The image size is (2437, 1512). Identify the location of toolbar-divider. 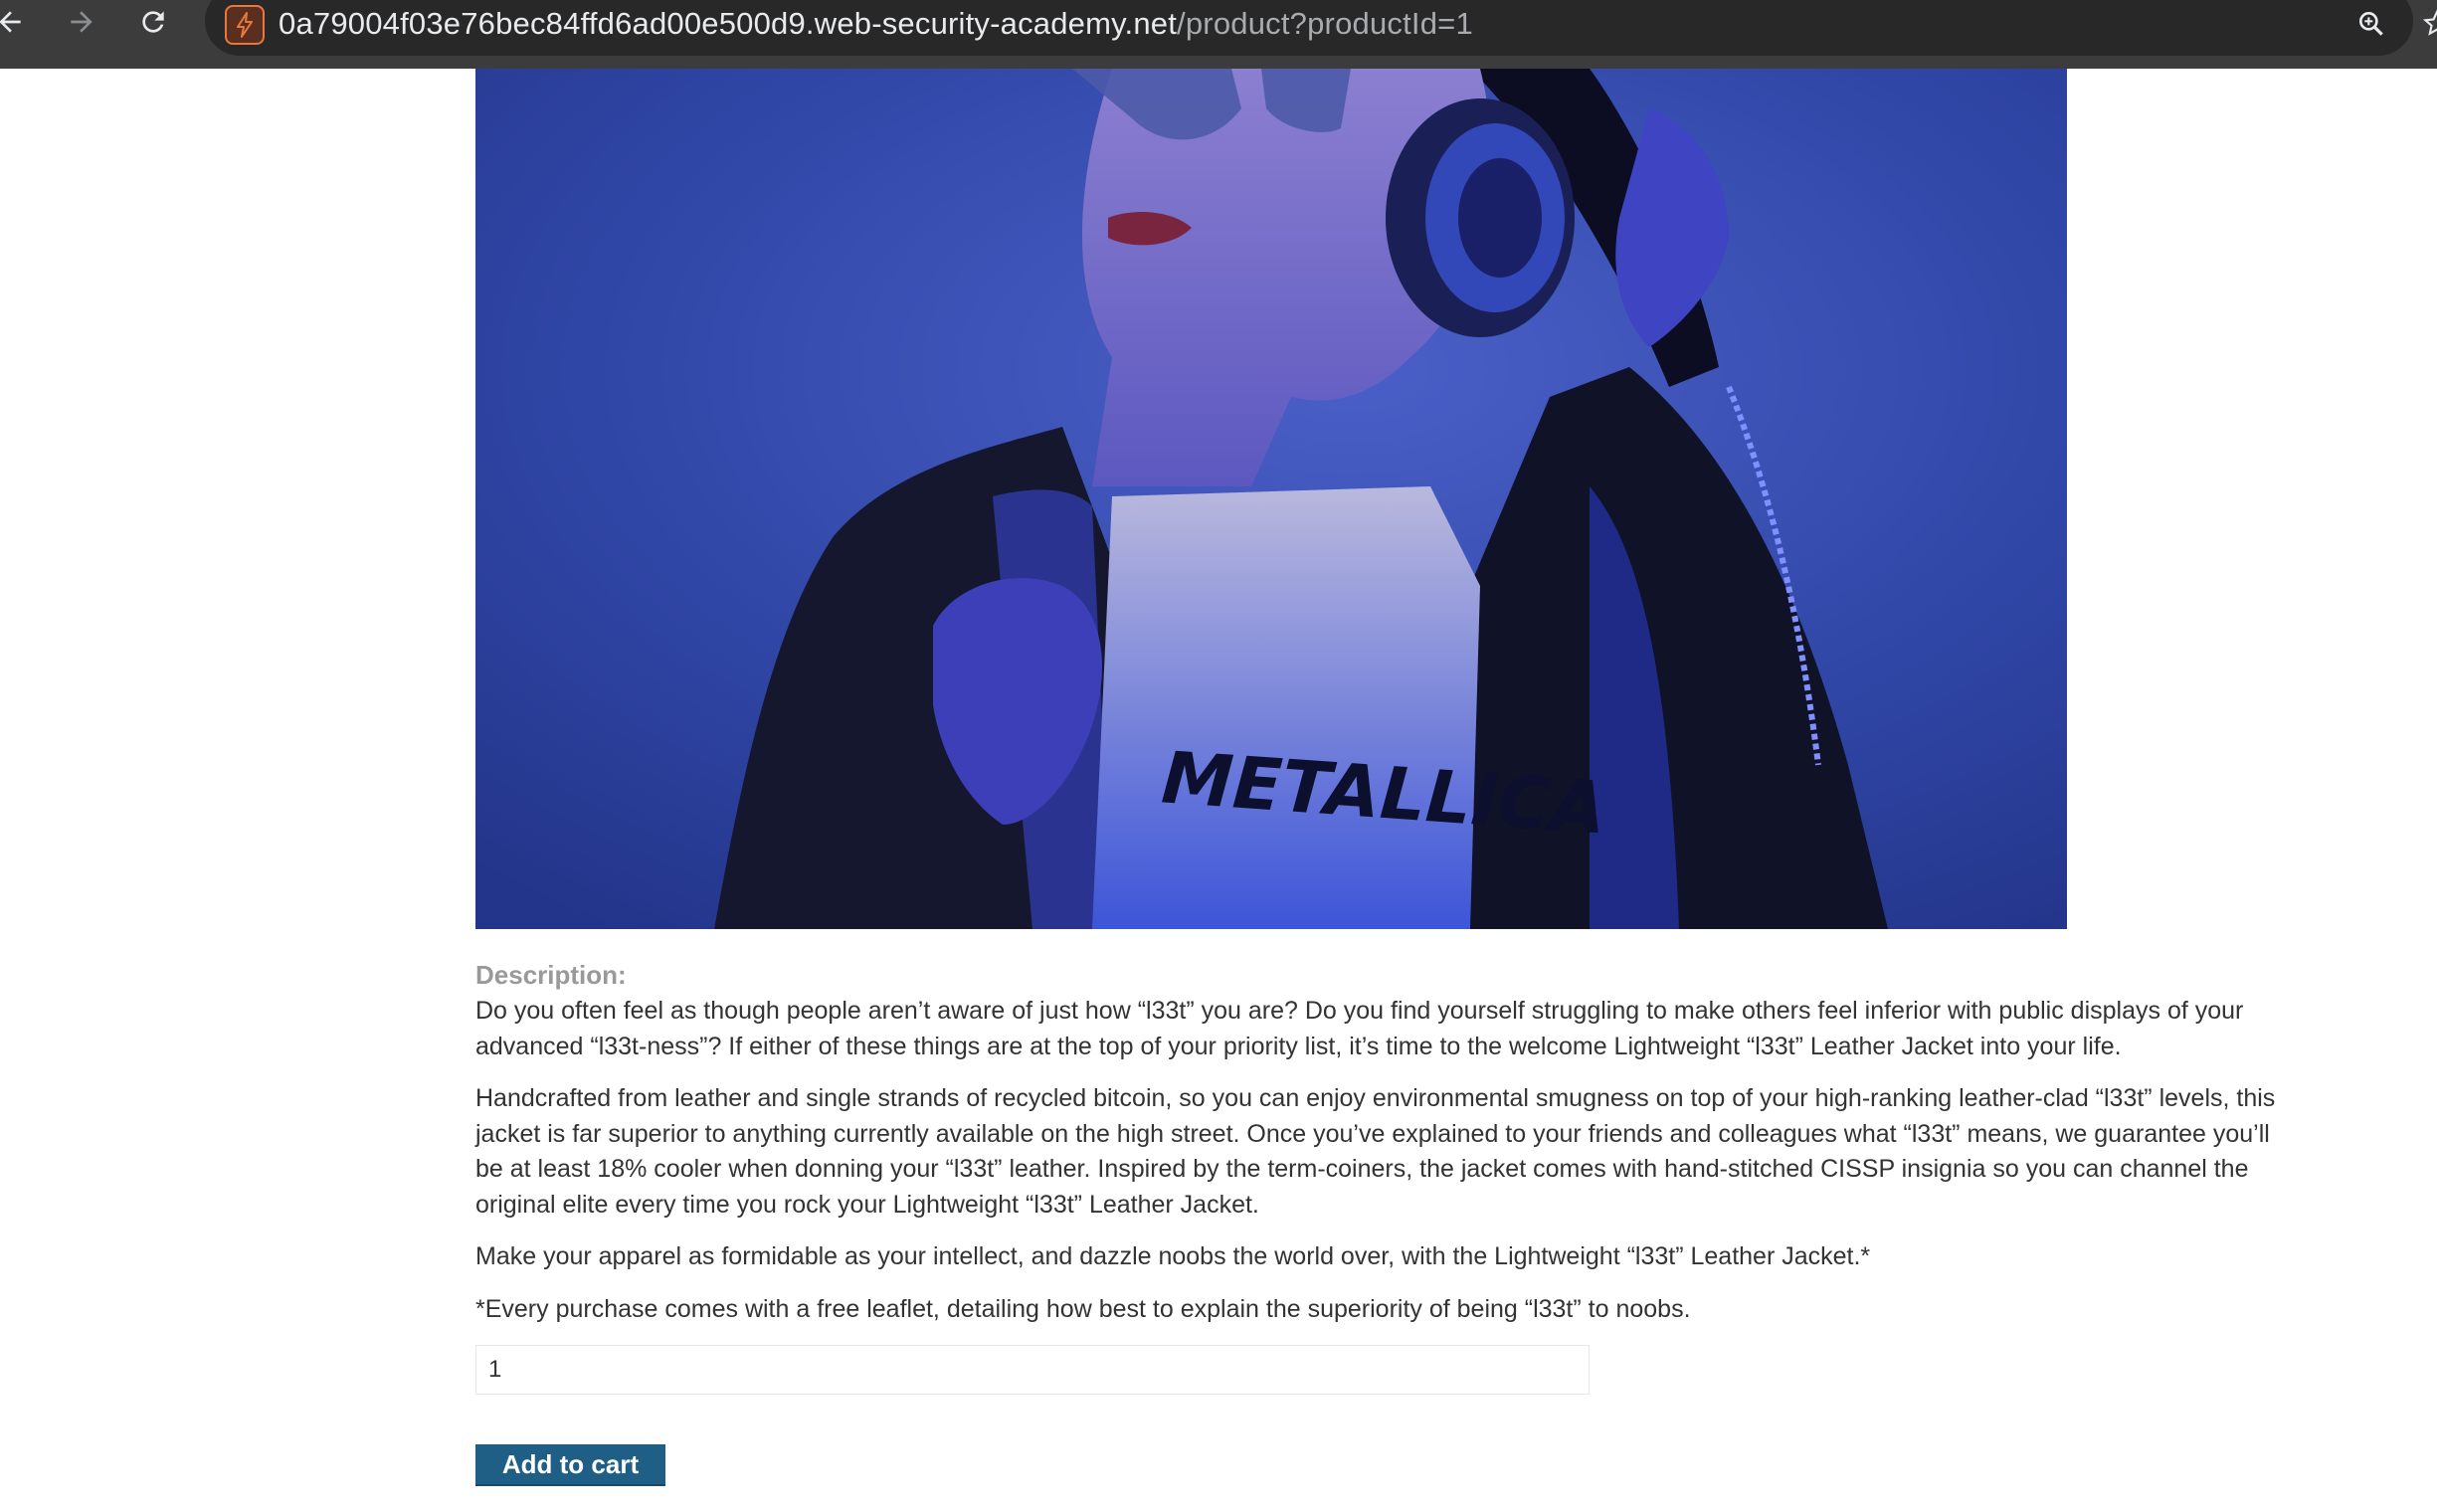
(1218, 63).